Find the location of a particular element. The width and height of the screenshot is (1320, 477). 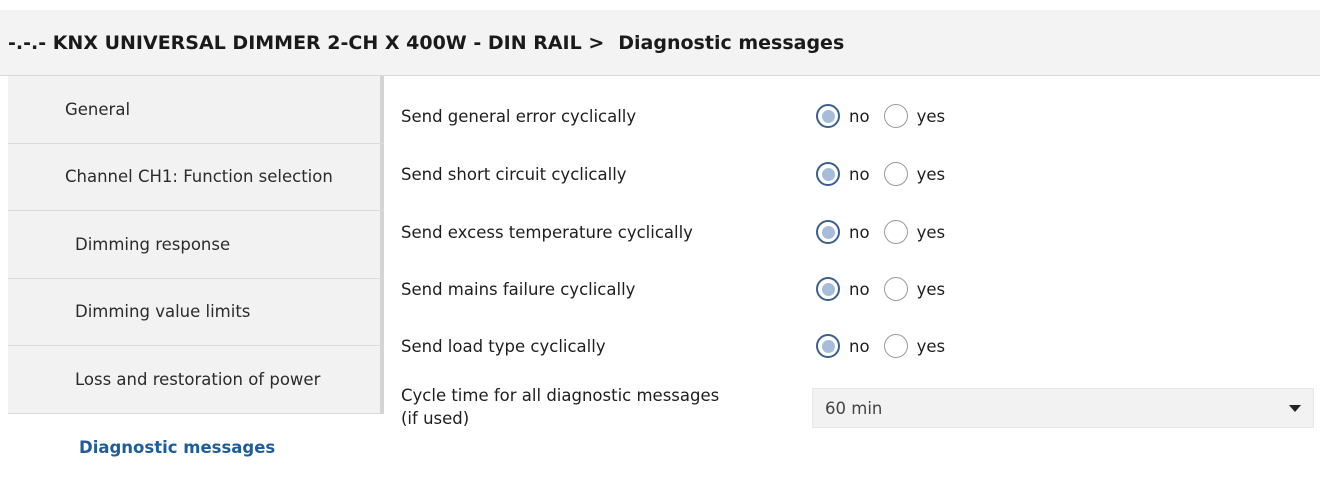

sidebar-item-label: Dimming value limits is located at coordinates (163, 312).